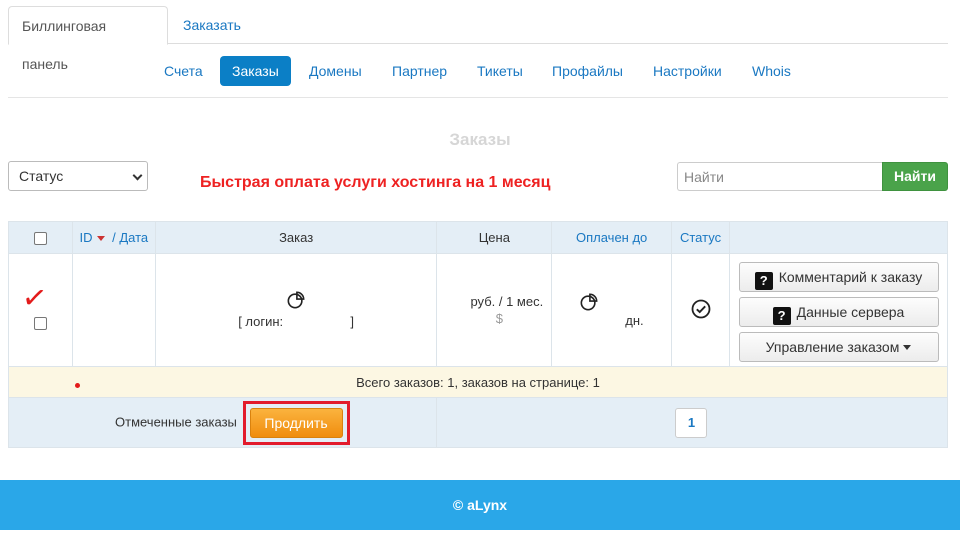 This screenshot has height=542, width=960. What do you see at coordinates (113, 310) in the screenshot?
I see `row-id-cell` at bounding box center [113, 310].